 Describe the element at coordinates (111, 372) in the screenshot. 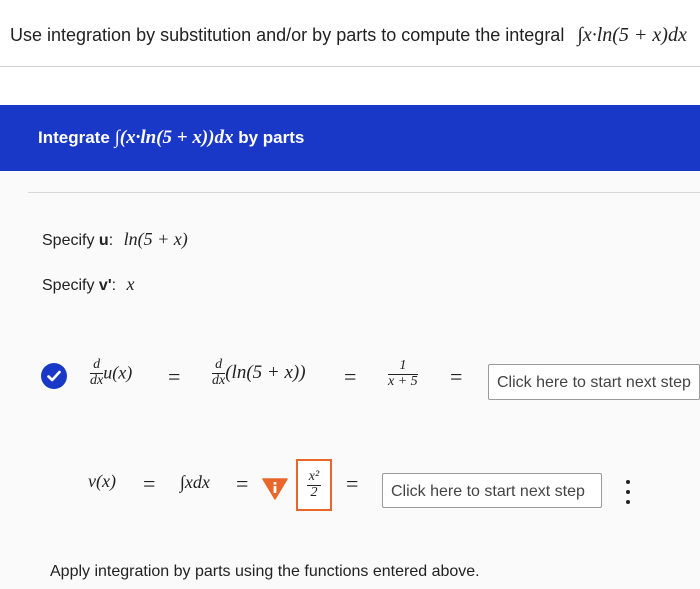

I see `row1-lhs: d dx u(x)` at that location.